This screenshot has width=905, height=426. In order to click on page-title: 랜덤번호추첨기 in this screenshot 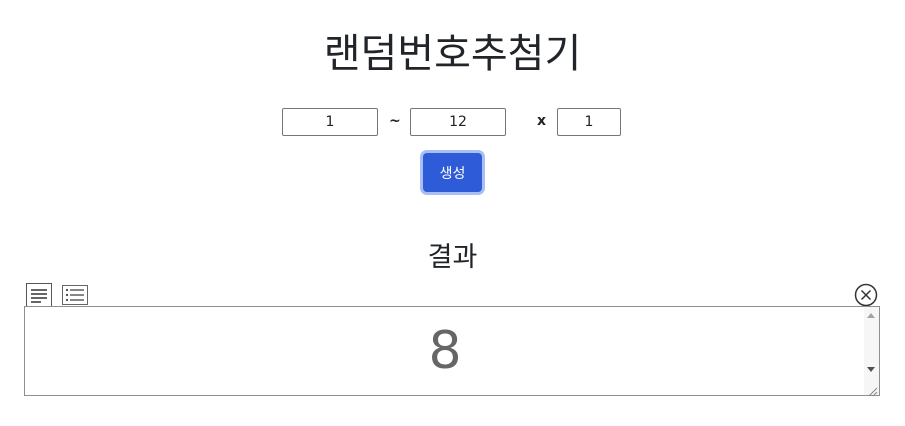, I will do `click(452, 54)`.